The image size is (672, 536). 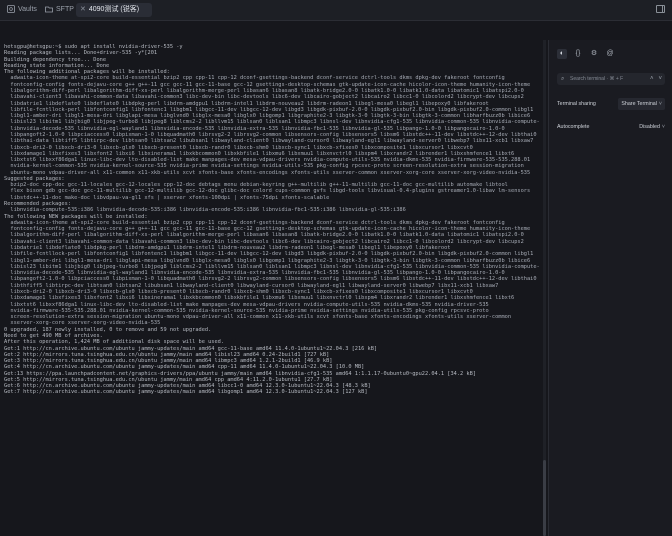 What do you see at coordinates (578, 54) in the screenshot?
I see `code-icon: {}` at bounding box center [578, 54].